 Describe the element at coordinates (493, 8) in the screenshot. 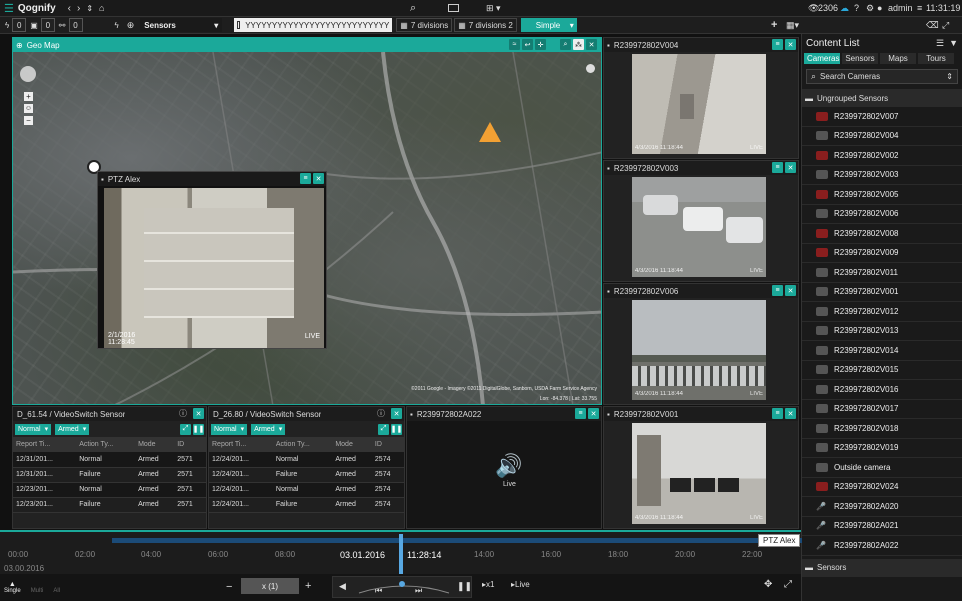

I see `windows-icon: ⊞ ▾` at that location.